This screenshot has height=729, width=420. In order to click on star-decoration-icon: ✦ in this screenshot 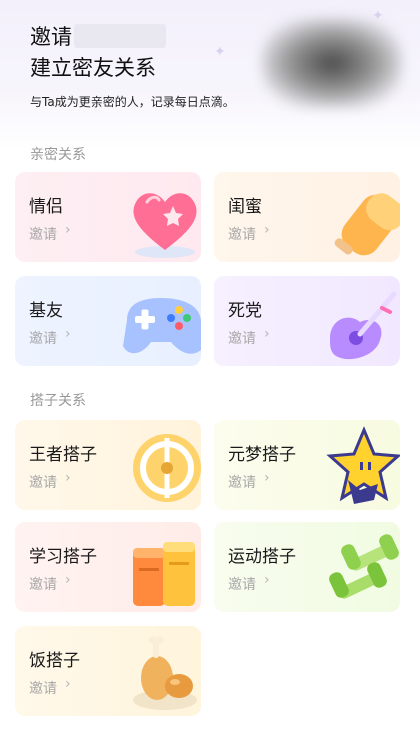, I will do `click(220, 52)`.